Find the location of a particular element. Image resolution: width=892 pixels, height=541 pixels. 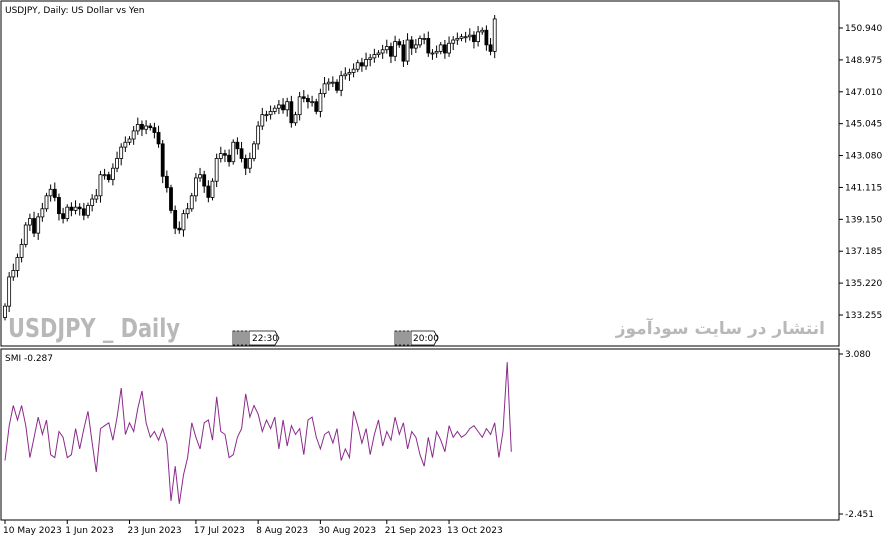

chart-title: USDJPY, Daily: US Dollar vs Yen is located at coordinates (74, 11).